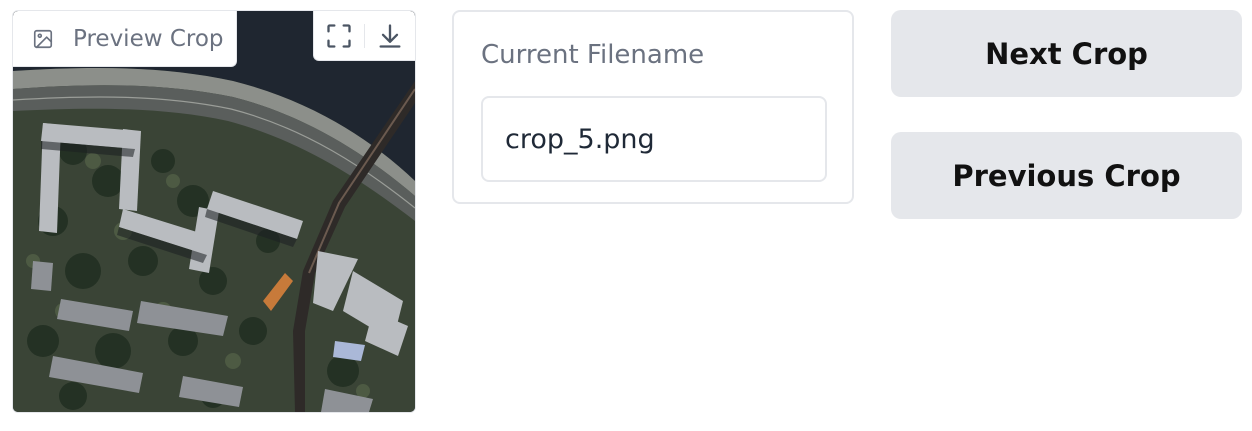 This screenshot has height=431, width=1252. What do you see at coordinates (148, 38) in the screenshot?
I see `preview-crop-label-text: Preview Crop` at bounding box center [148, 38].